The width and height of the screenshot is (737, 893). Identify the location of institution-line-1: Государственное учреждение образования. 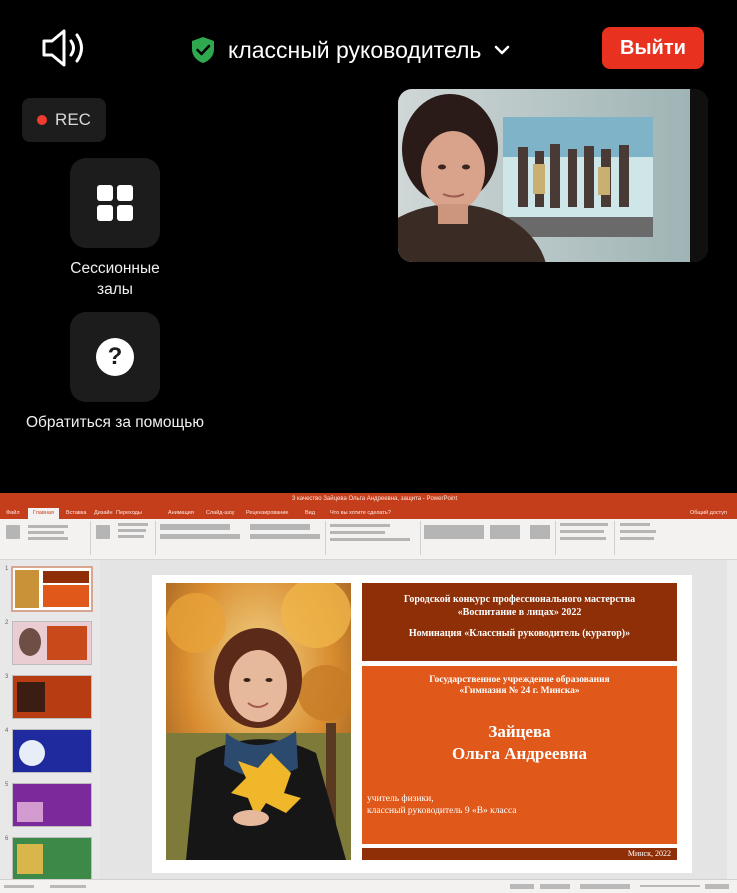
(519, 680).